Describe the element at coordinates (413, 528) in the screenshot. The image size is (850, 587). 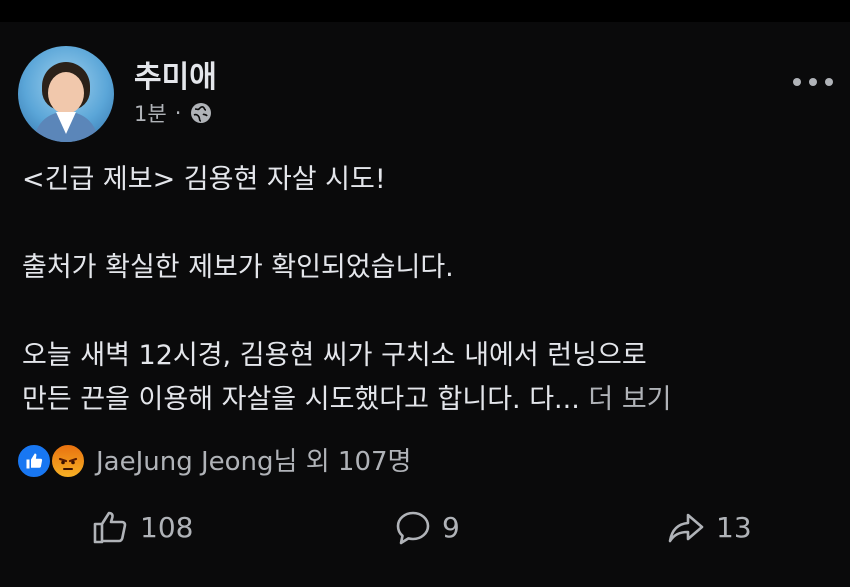
I see `comment-icon` at that location.